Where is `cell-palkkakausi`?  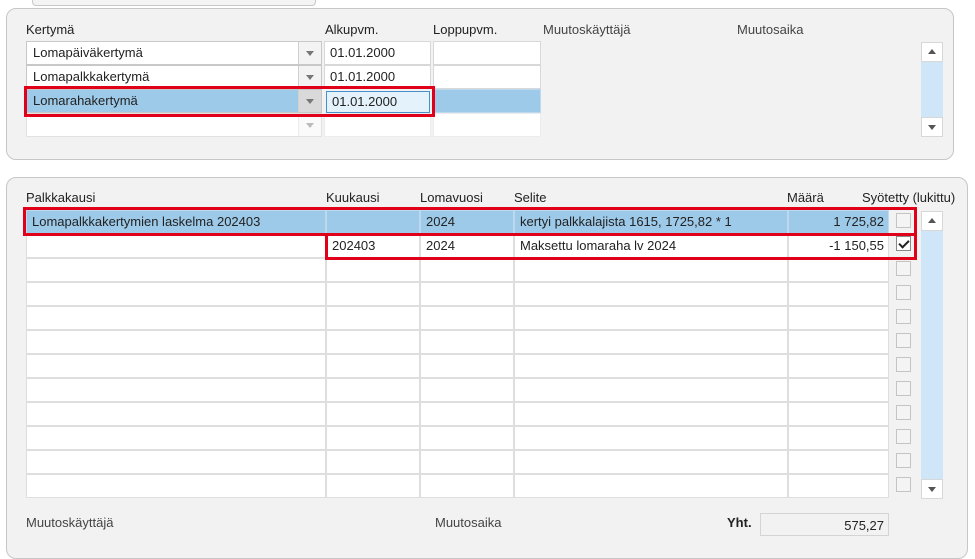
cell-palkkakausi is located at coordinates (176, 246).